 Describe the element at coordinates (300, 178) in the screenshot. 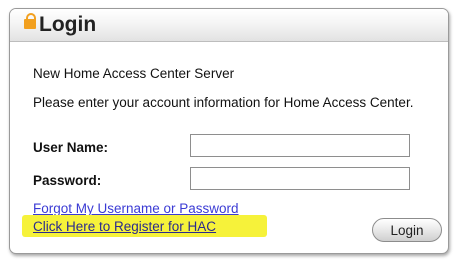

I see `password-field` at that location.